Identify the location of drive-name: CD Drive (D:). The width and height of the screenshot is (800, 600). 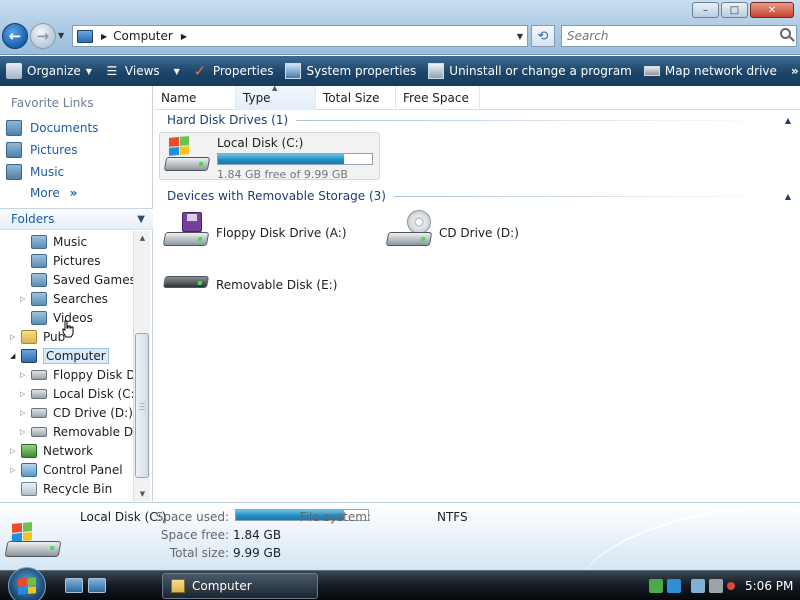
(479, 233).